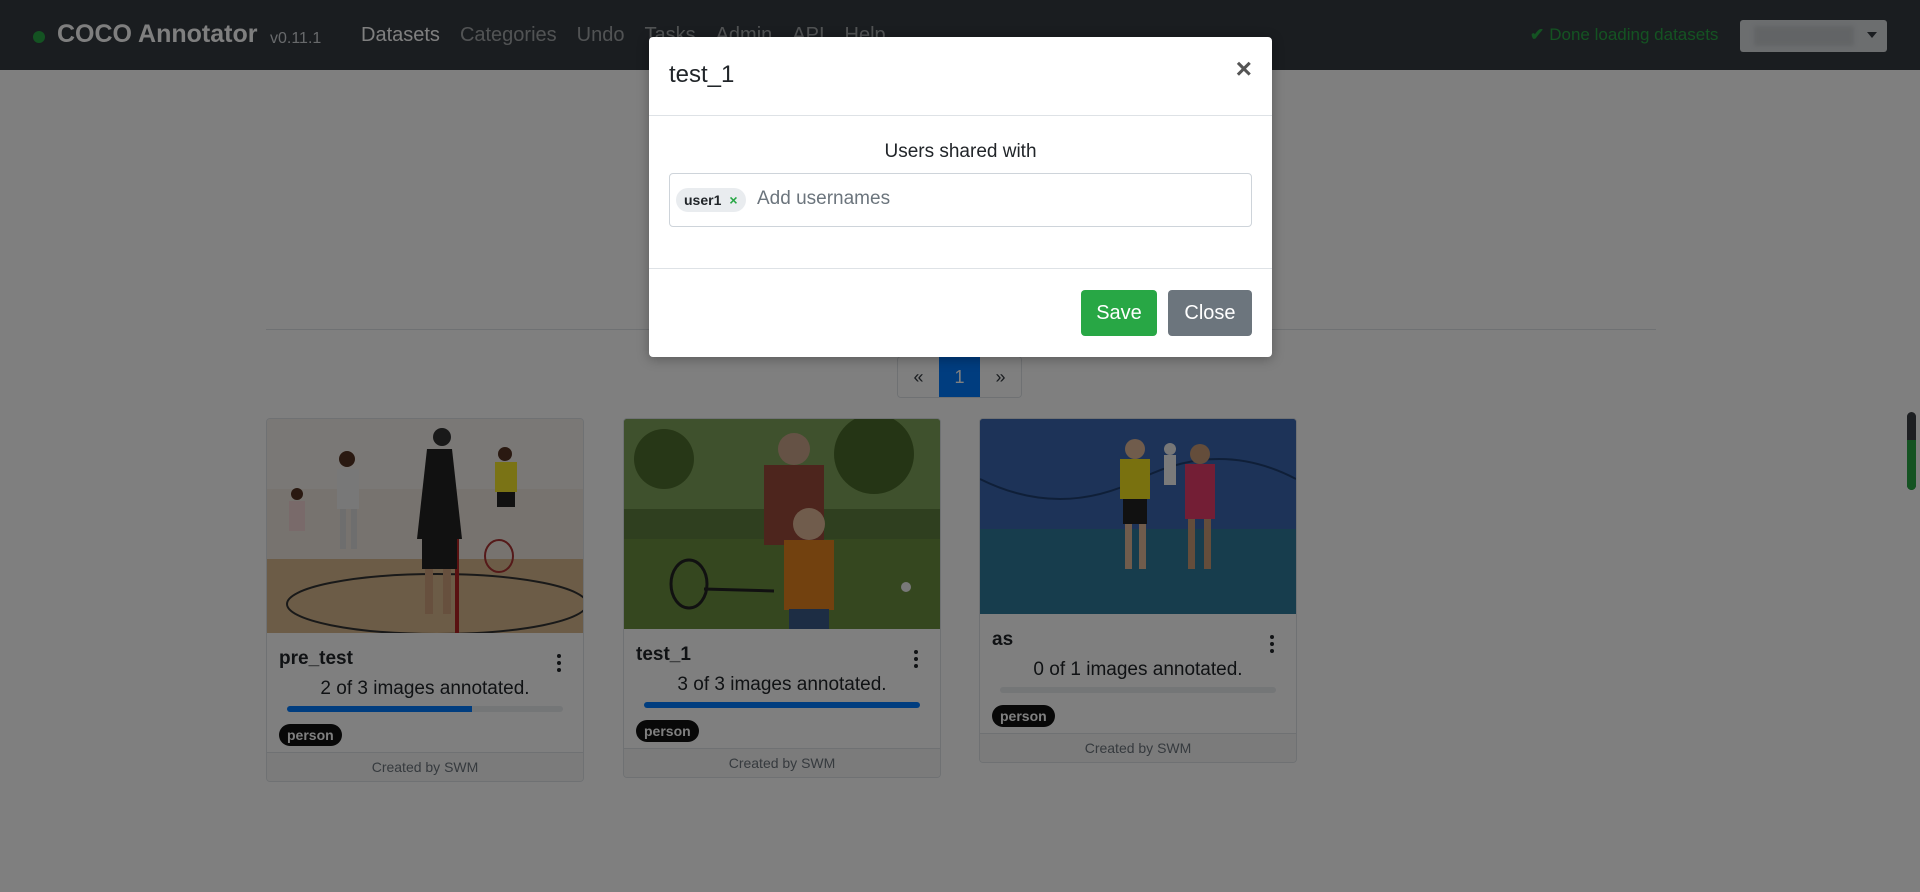 The image size is (1920, 892). What do you see at coordinates (960, 313) in the screenshot?
I see `modal-footer: Save Close` at bounding box center [960, 313].